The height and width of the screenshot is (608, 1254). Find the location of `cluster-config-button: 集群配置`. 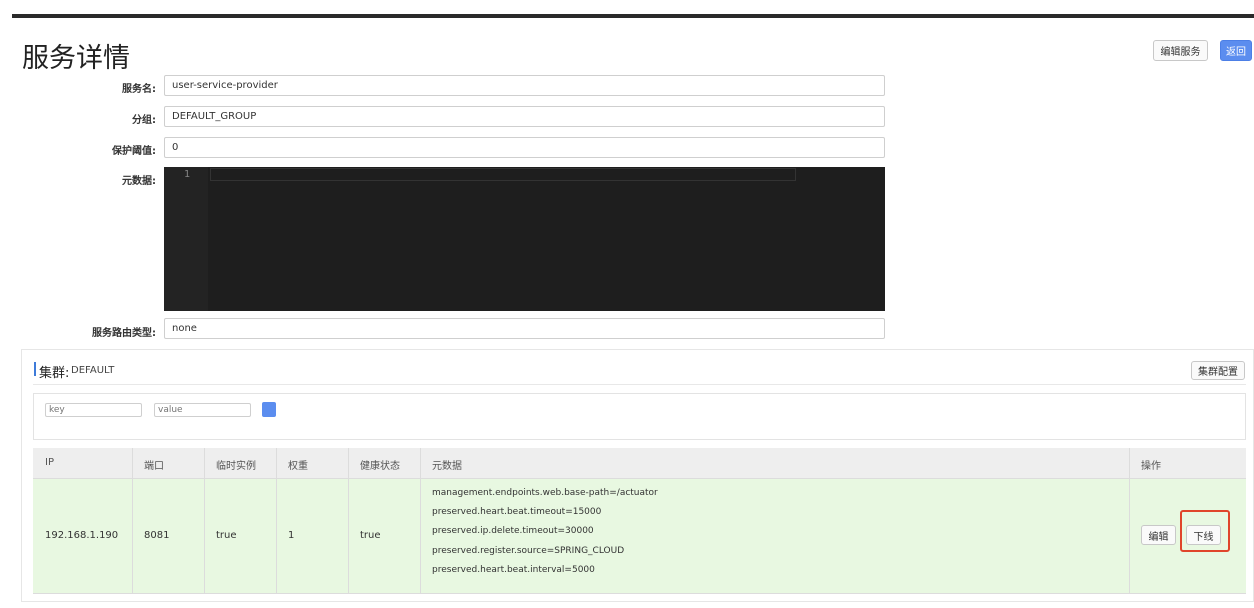

cluster-config-button: 集群配置 is located at coordinates (1218, 370).